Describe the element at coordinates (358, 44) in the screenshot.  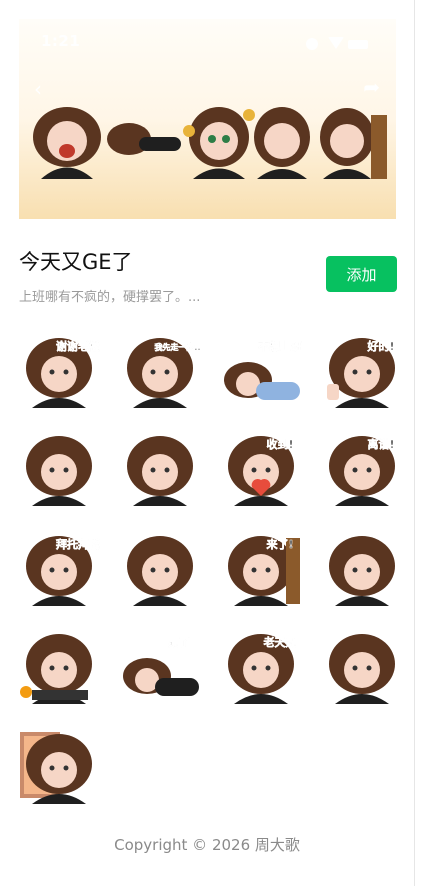
I see `battery-icon` at that location.